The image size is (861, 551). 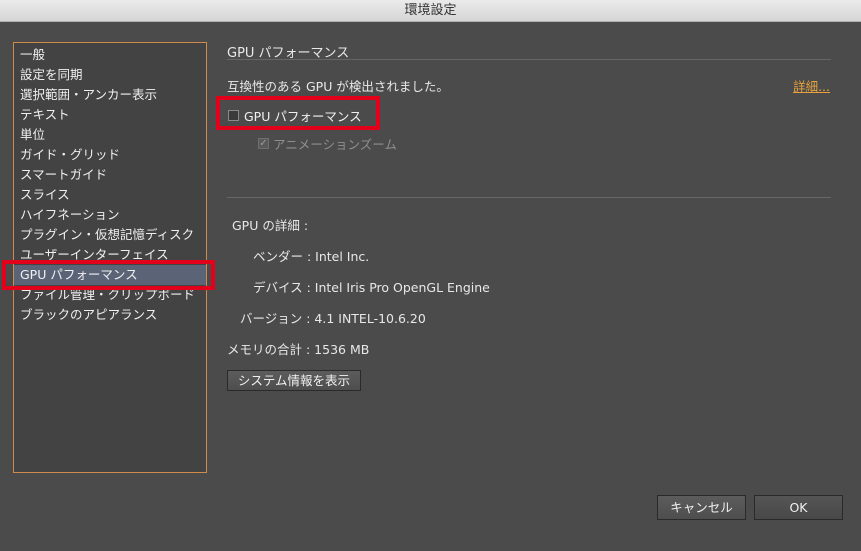 I want to click on animated-zoom-checkbox: ✓ アニメーションズーム, so click(x=327, y=143).